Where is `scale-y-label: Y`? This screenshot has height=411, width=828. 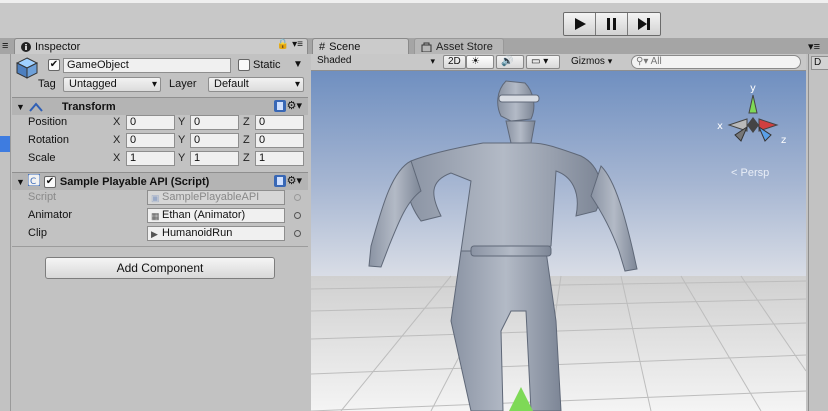 scale-y-label: Y is located at coordinates (182, 158).